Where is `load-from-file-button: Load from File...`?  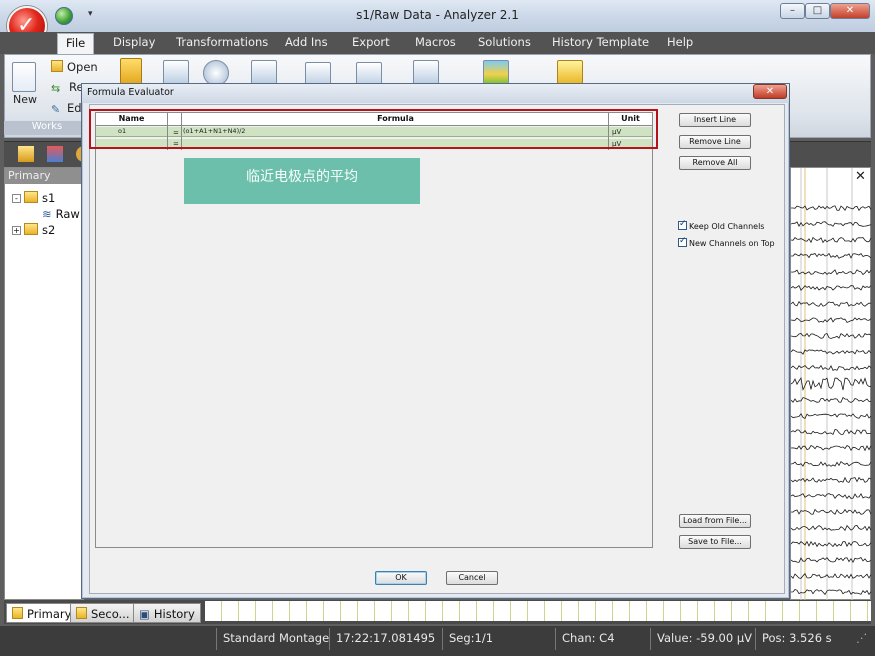 load-from-file-button: Load from File... is located at coordinates (715, 521).